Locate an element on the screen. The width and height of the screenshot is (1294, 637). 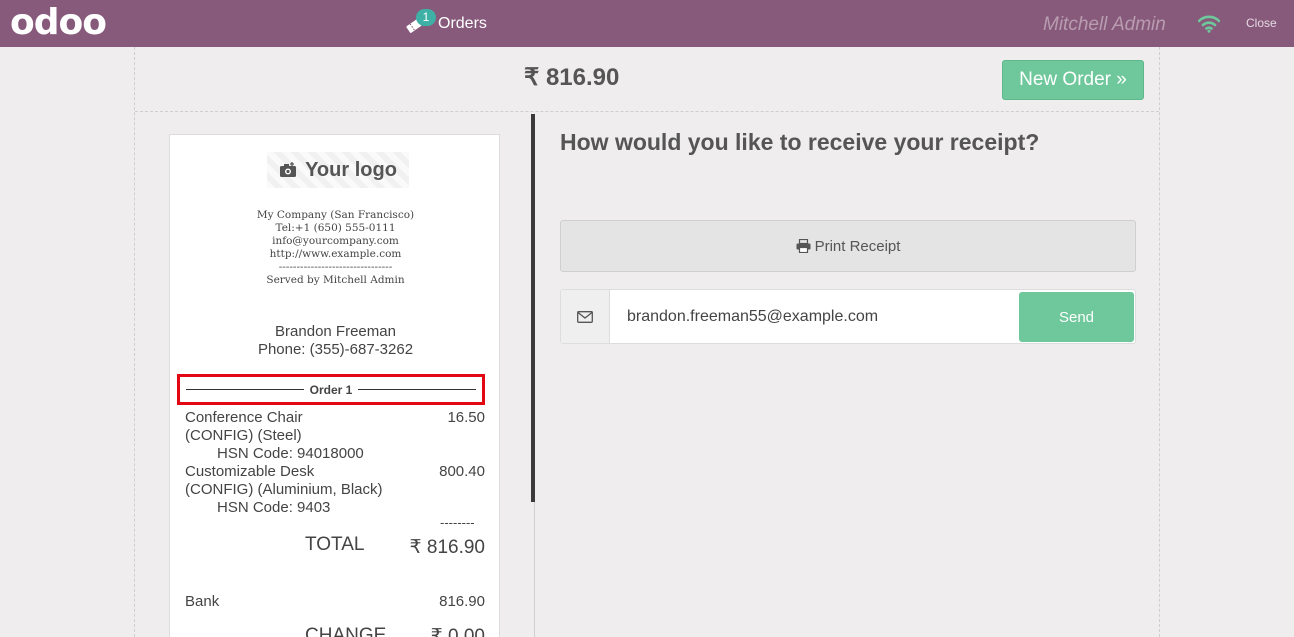
served-by: Served by Mitchell Admin is located at coordinates (335, 280).